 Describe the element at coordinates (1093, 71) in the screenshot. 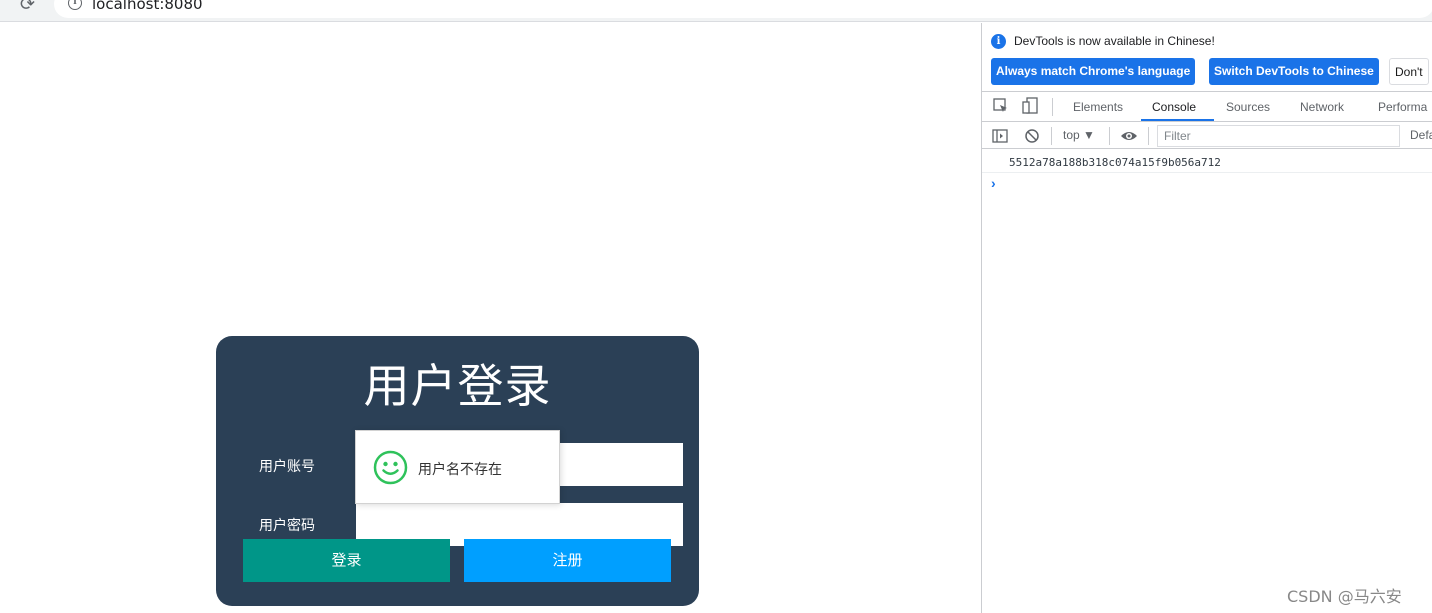

I see `match-language-button: Always match Chrome's language` at that location.